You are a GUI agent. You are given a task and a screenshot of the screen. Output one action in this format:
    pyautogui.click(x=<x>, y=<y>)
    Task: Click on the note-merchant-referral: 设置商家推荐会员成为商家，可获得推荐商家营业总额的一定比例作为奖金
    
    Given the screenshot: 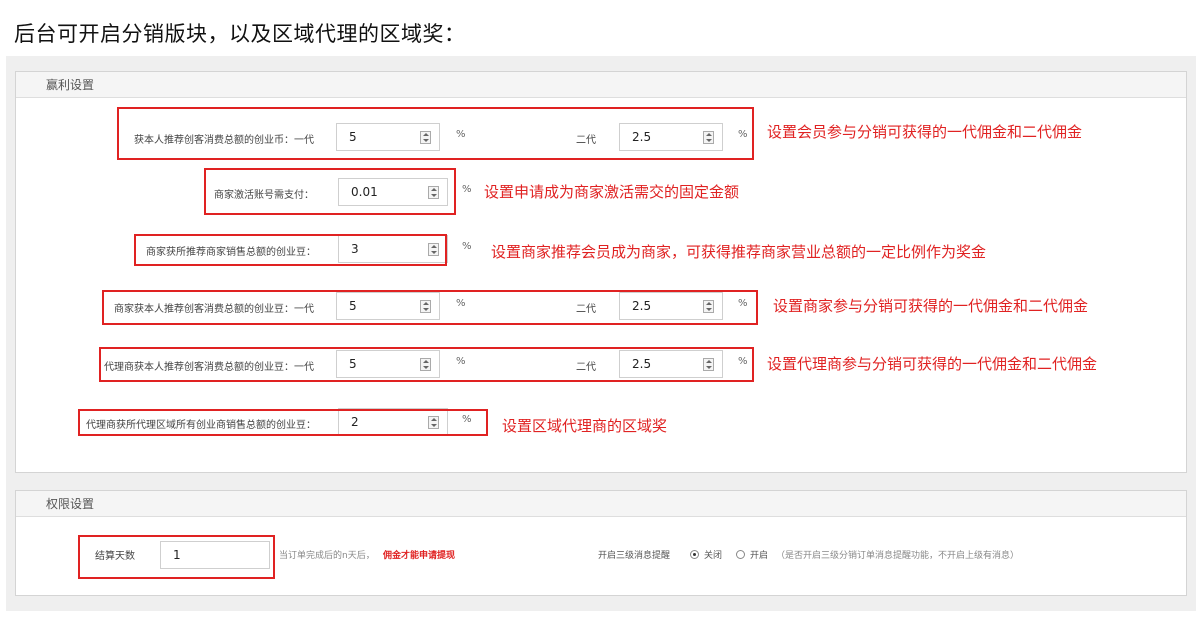 What is the action you would take?
    pyautogui.click(x=739, y=252)
    